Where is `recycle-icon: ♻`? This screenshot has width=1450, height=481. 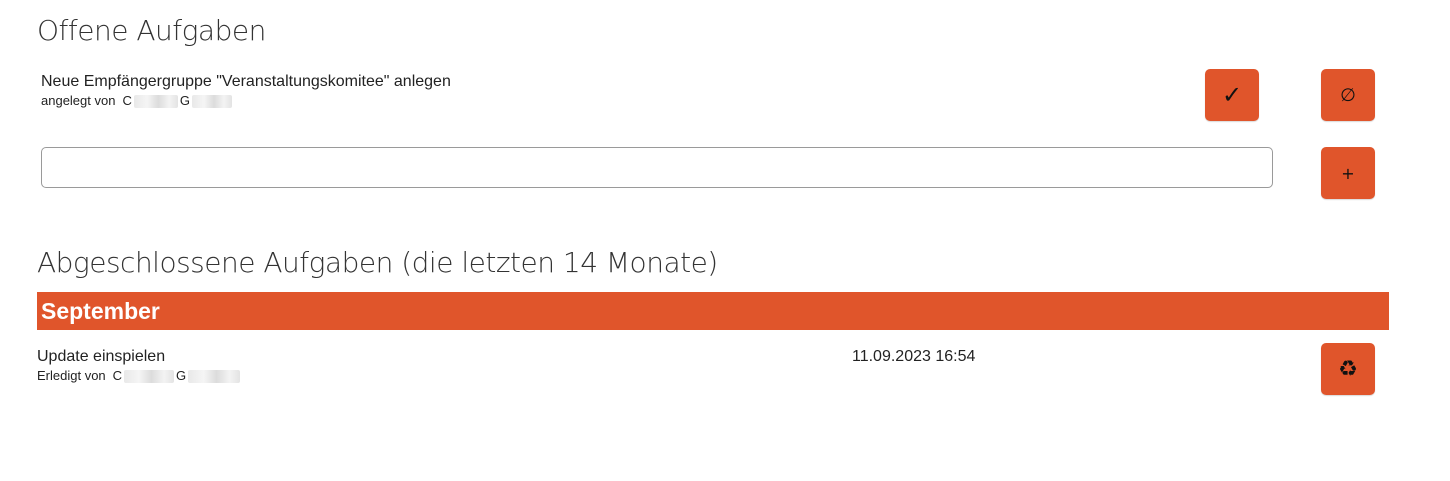 recycle-icon: ♻ is located at coordinates (1348, 369).